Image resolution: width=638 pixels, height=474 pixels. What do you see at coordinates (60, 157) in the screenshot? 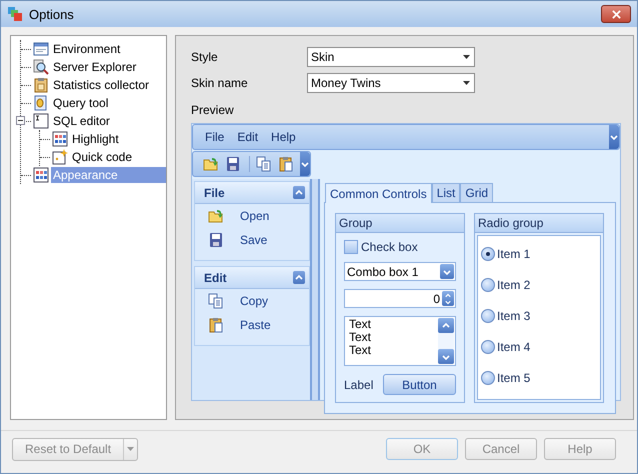
I see `sparkle-document-icon` at bounding box center [60, 157].